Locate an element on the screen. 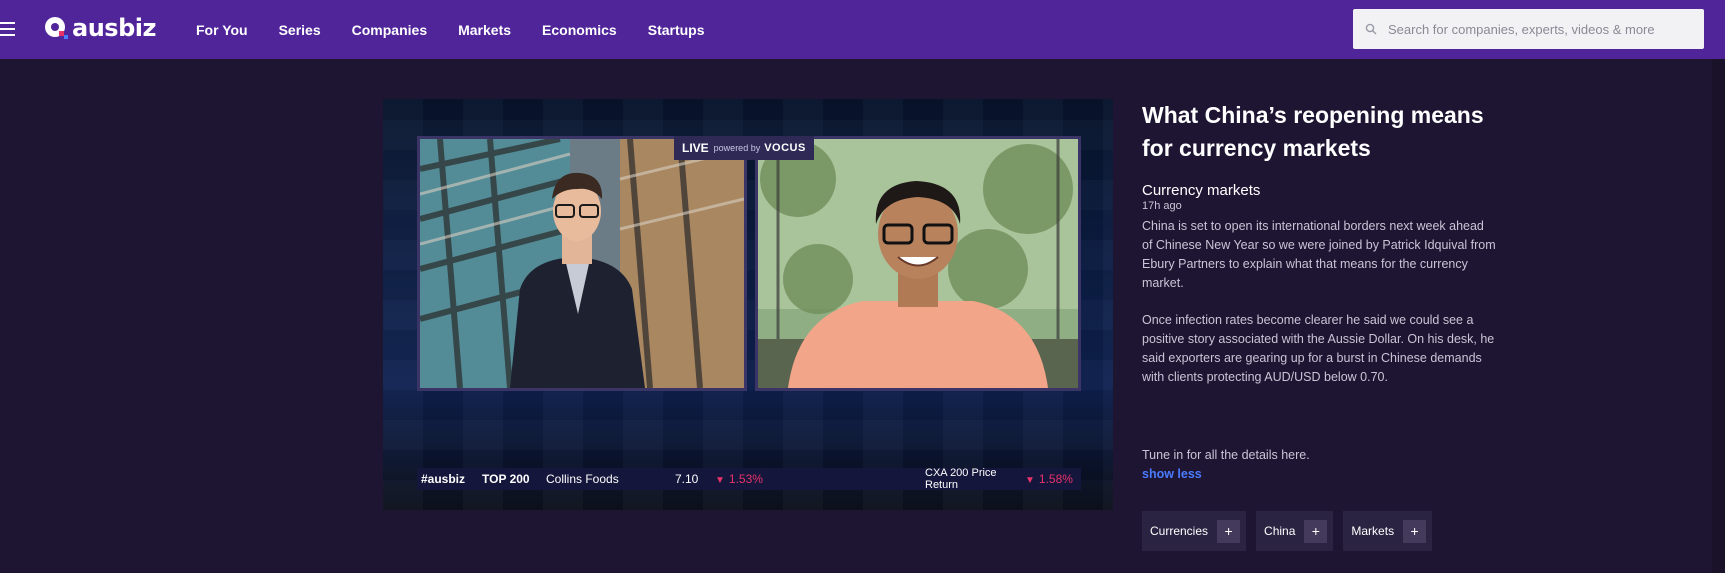 Image resolution: width=1725 pixels, height=573 pixels. show-less-link: show less is located at coordinates (1172, 474).